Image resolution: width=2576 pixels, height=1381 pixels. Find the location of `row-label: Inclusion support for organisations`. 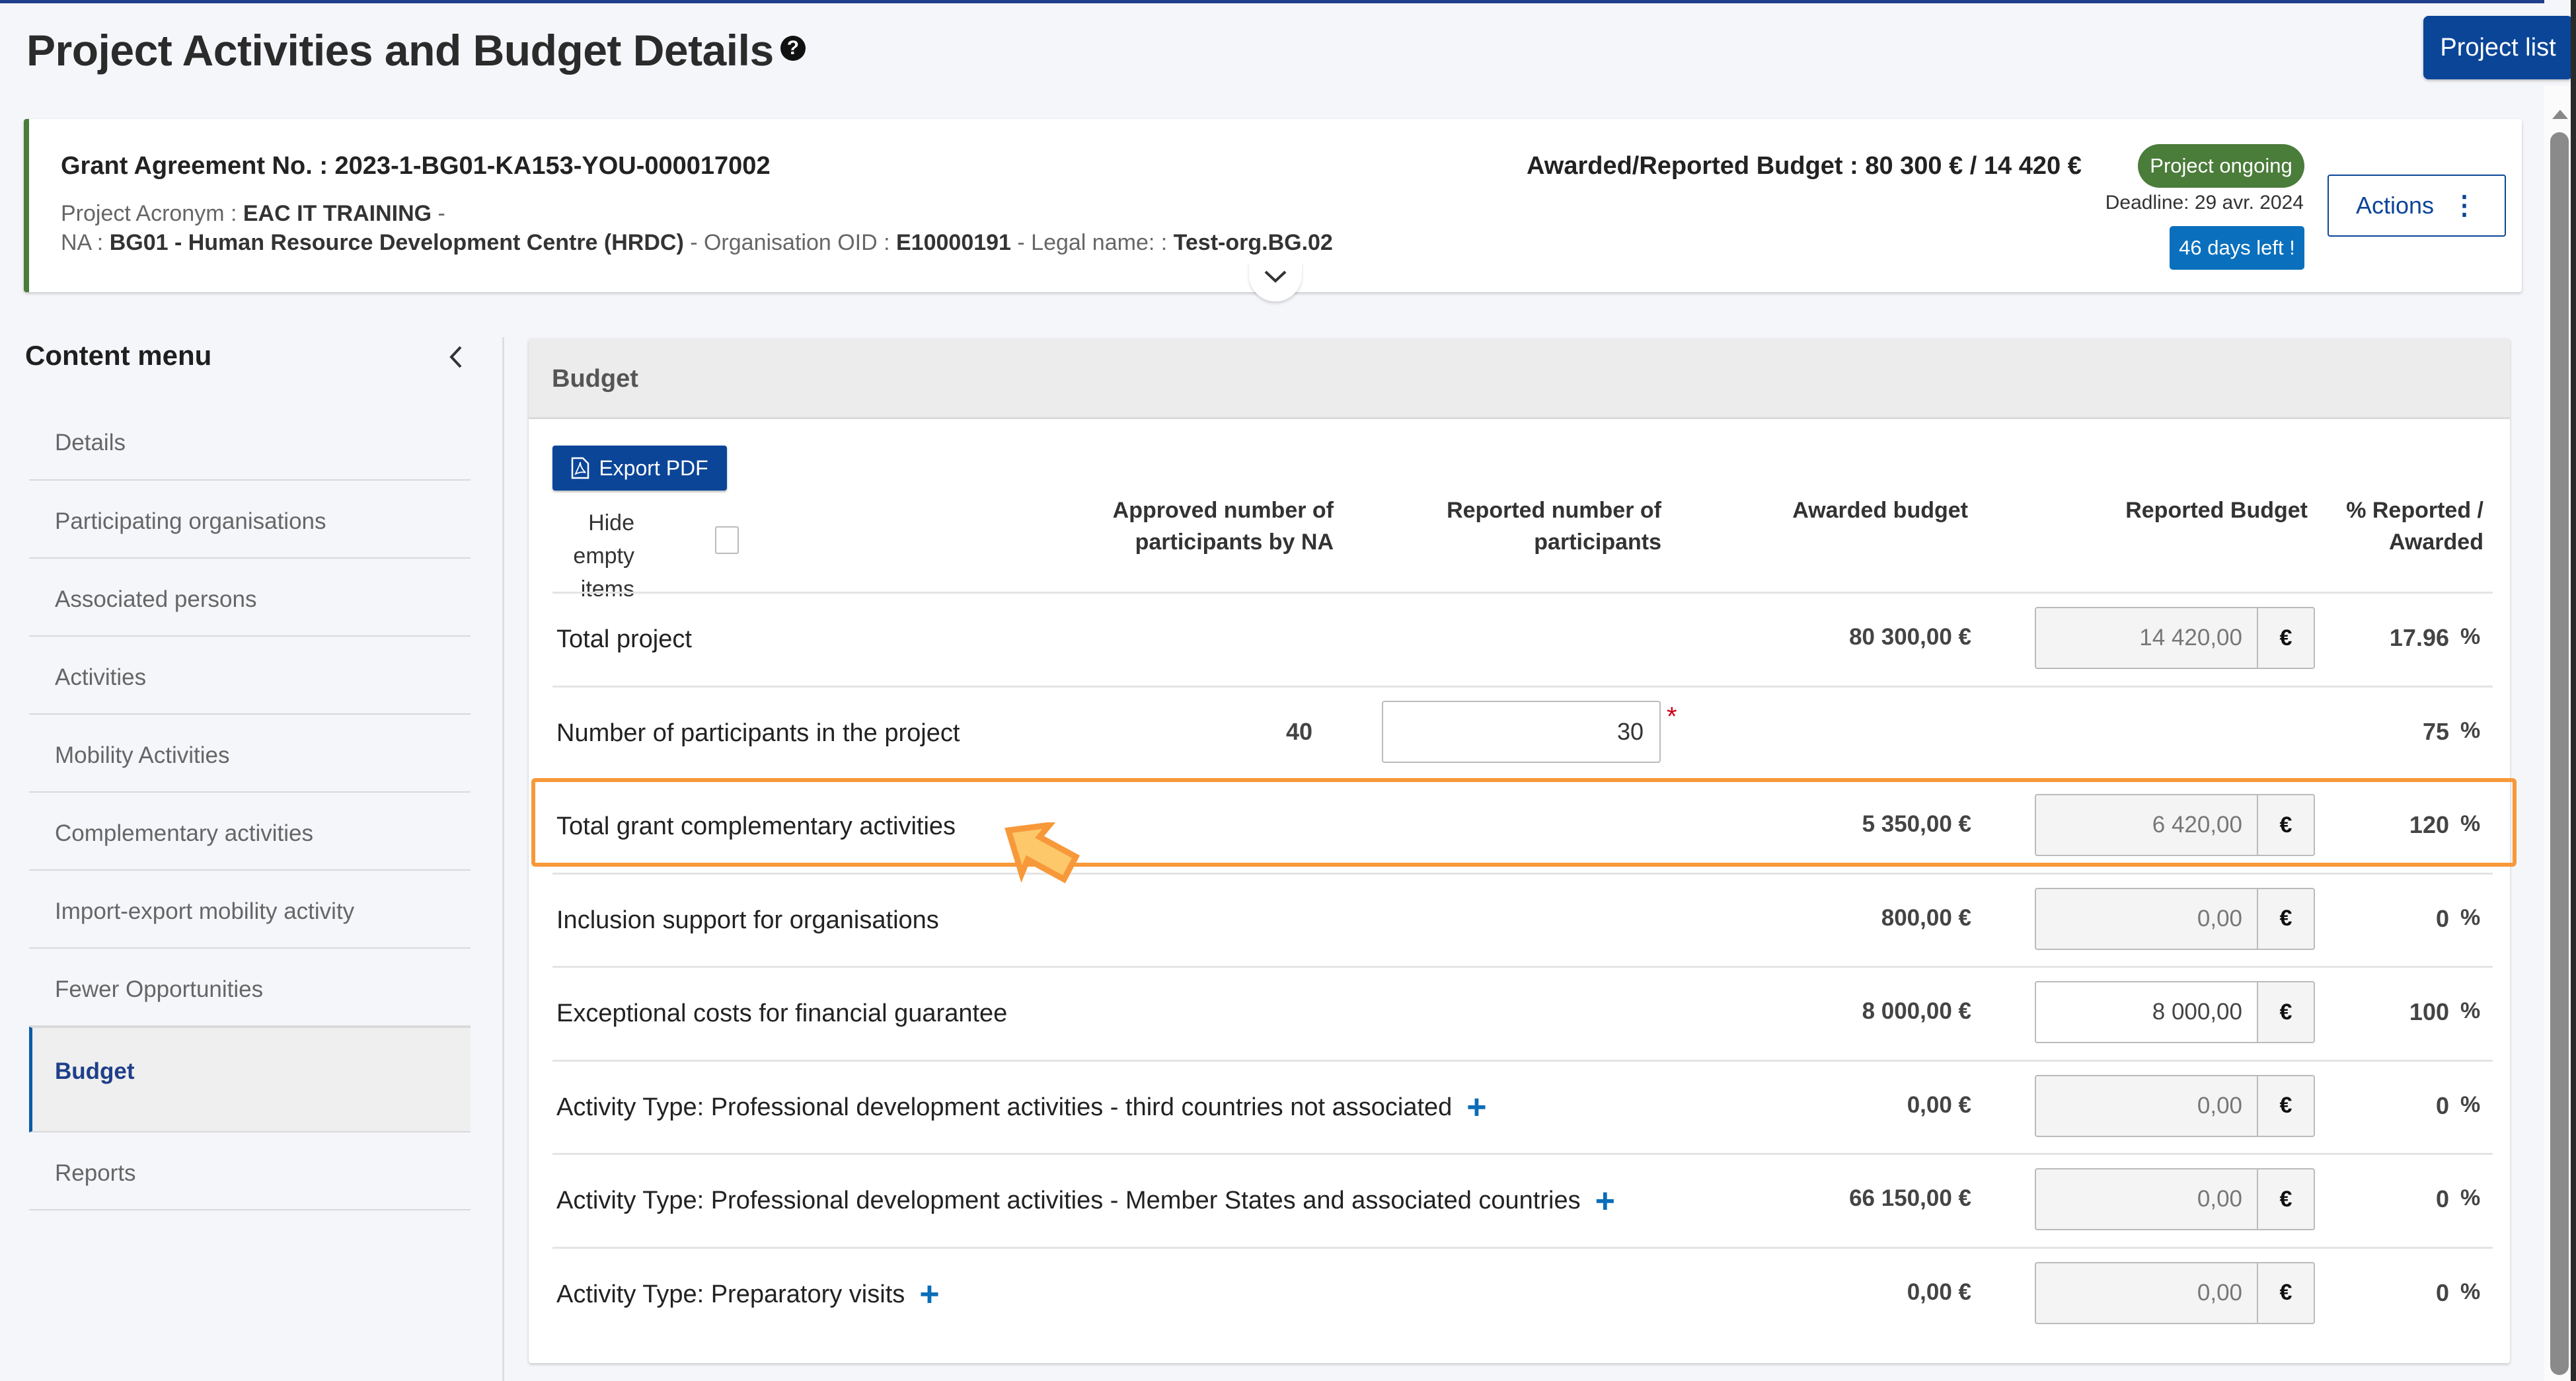

row-label: Inclusion support for organisations is located at coordinates (747, 920).